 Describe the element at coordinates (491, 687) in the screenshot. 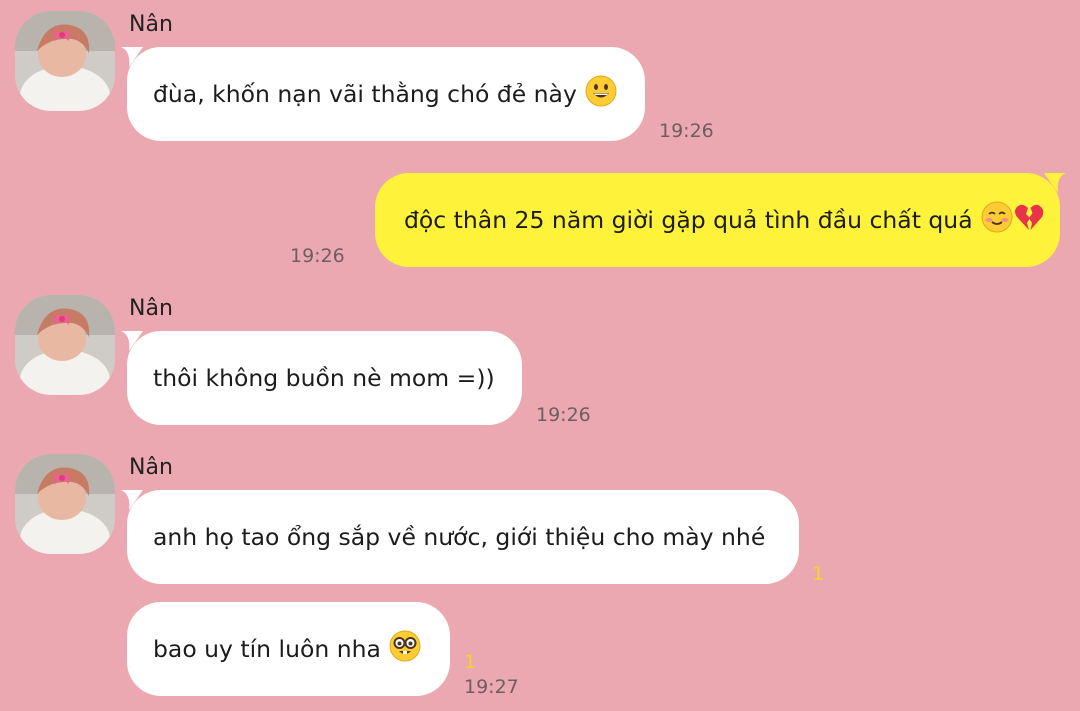

I see `message-timestamp: 19:27` at that location.